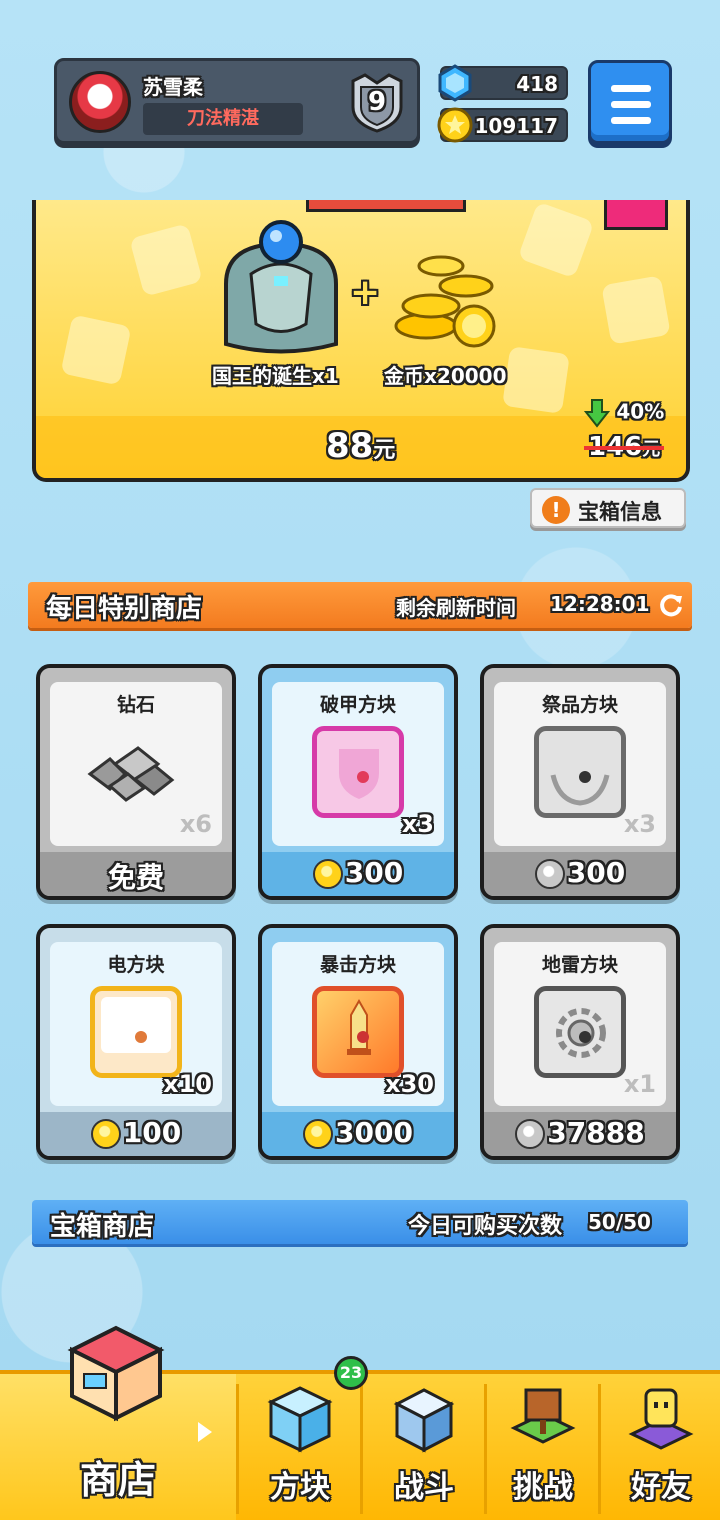 The width and height of the screenshot is (720, 1520). I want to click on item-price-row: 300, so click(580, 872).